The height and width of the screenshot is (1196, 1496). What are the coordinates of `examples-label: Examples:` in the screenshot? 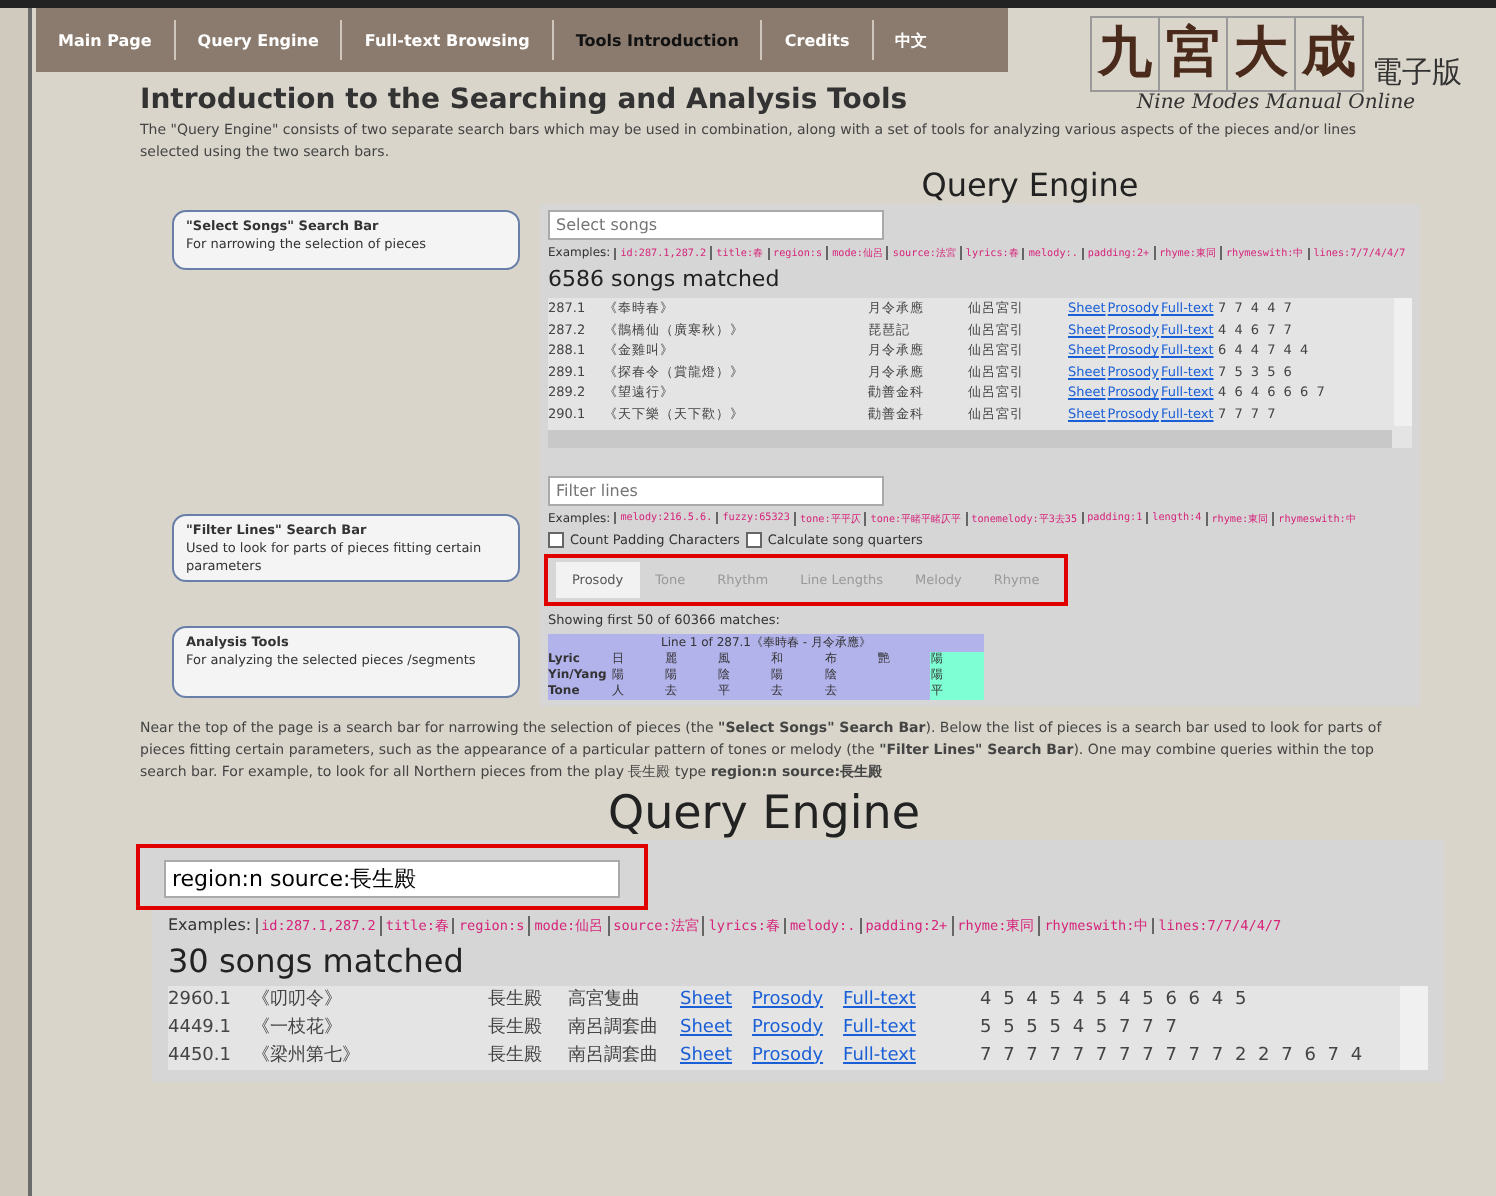 It's located at (210, 925).